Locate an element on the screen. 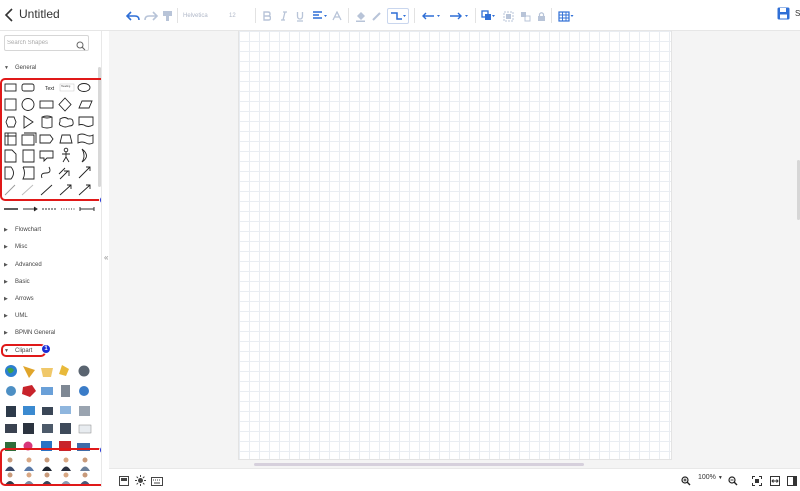  data-storage-shape is located at coordinates (28, 173).